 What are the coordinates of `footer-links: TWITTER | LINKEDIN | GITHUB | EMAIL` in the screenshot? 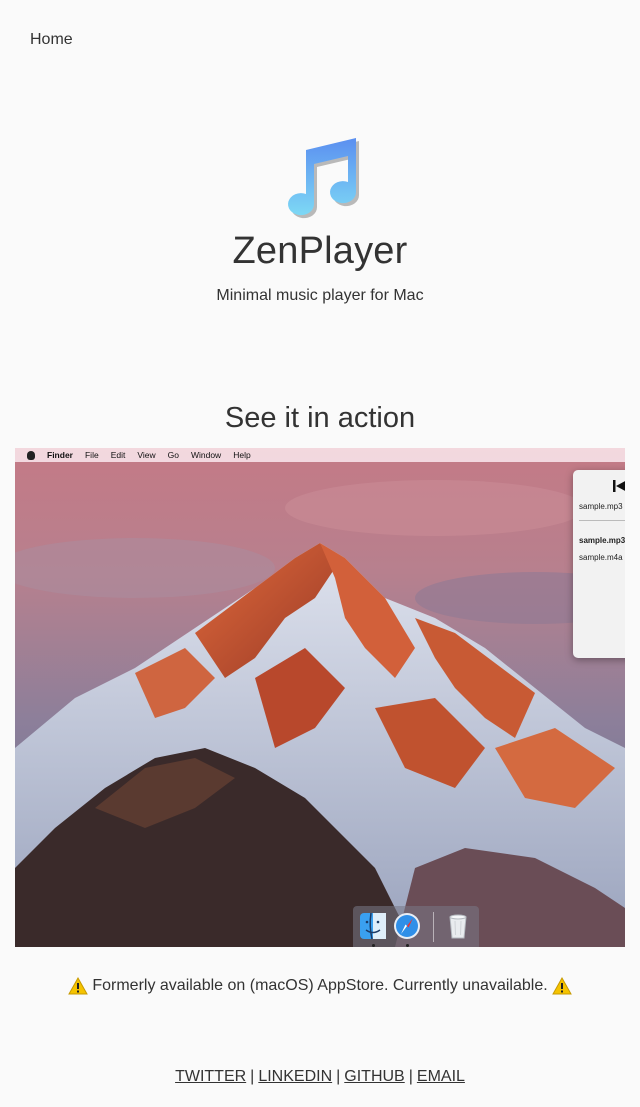 It's located at (320, 1077).